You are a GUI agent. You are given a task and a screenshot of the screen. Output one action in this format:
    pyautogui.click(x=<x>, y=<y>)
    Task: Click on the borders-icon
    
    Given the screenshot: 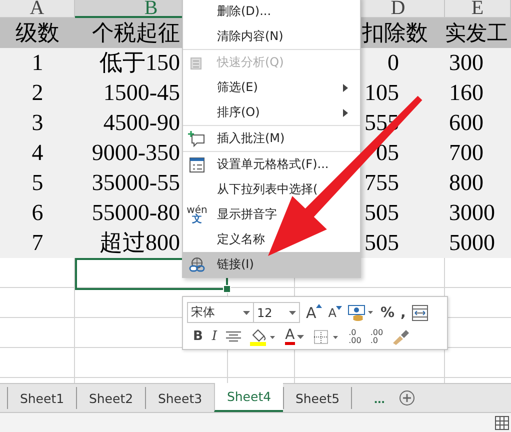 What is the action you would take?
    pyautogui.click(x=327, y=337)
    